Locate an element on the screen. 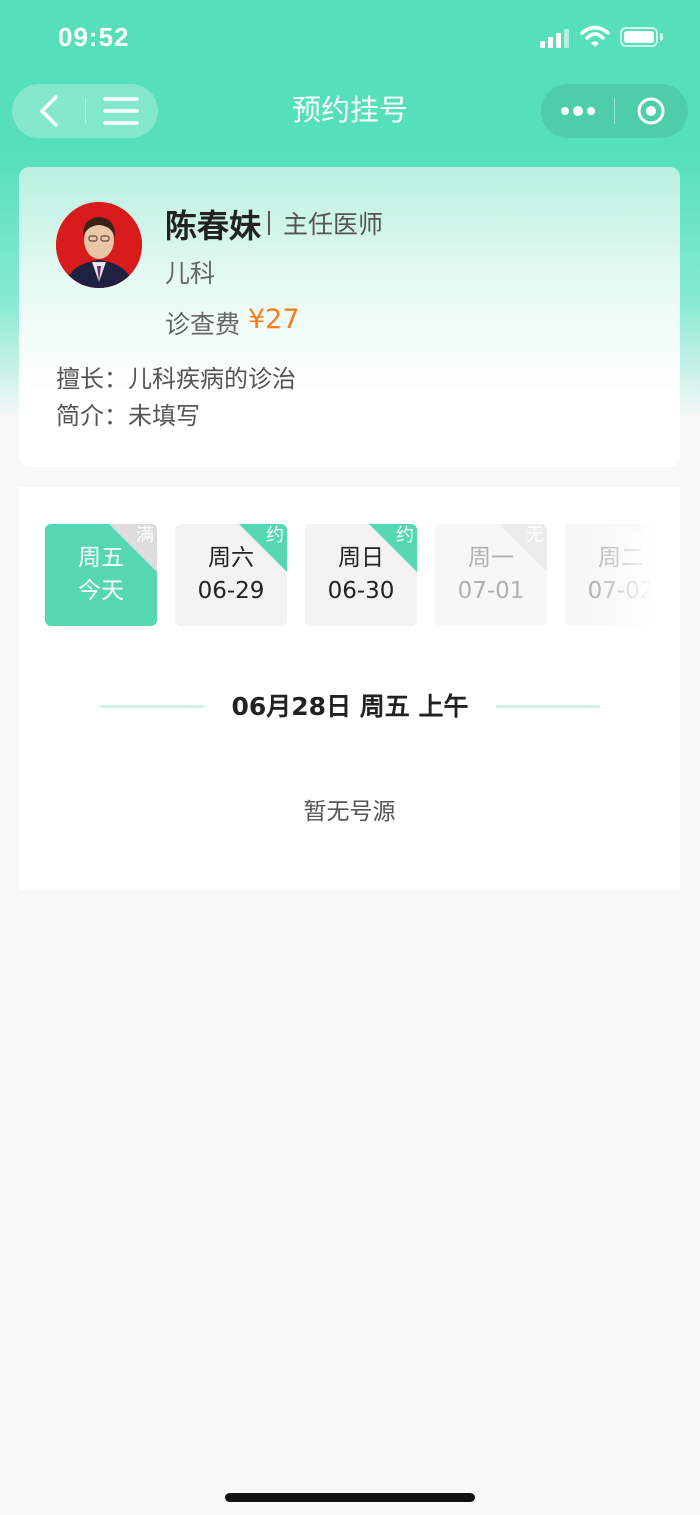 The width and height of the screenshot is (700, 1515). fee-value: ¥27 is located at coordinates (274, 319).